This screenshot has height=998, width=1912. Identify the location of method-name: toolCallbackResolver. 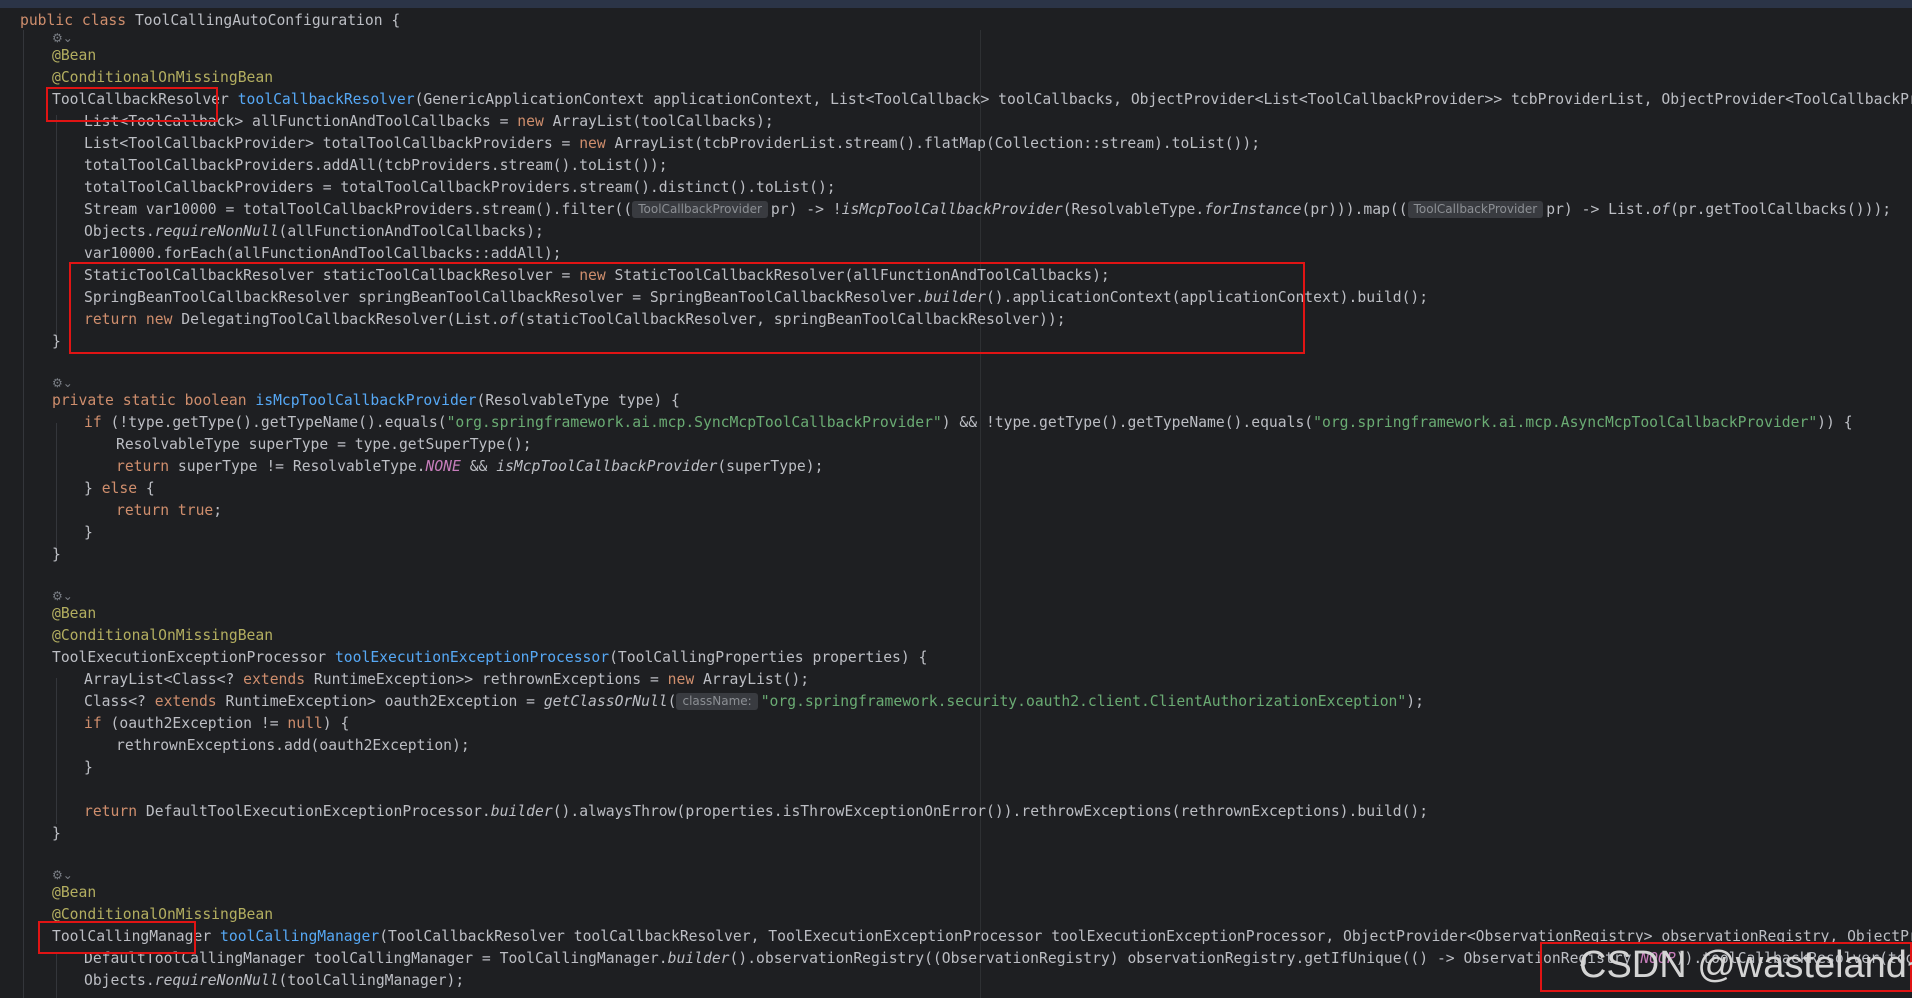
(326, 99).